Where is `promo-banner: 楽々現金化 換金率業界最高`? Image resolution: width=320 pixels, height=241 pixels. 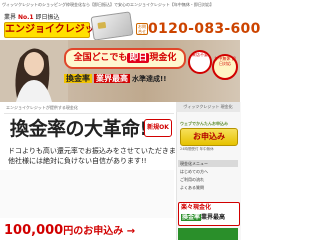
promo-banner: 楽々現金化 換金率業界最高 is located at coordinates (209, 214).